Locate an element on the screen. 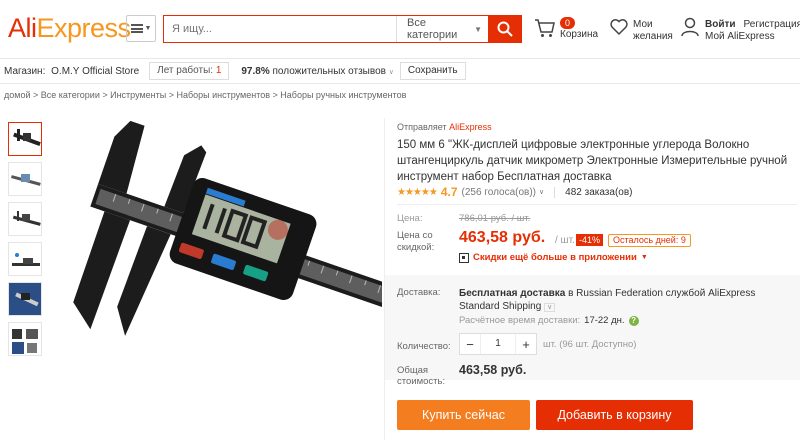 The height and width of the screenshot is (440, 800). rating-score: 4.7 is located at coordinates (449, 192).